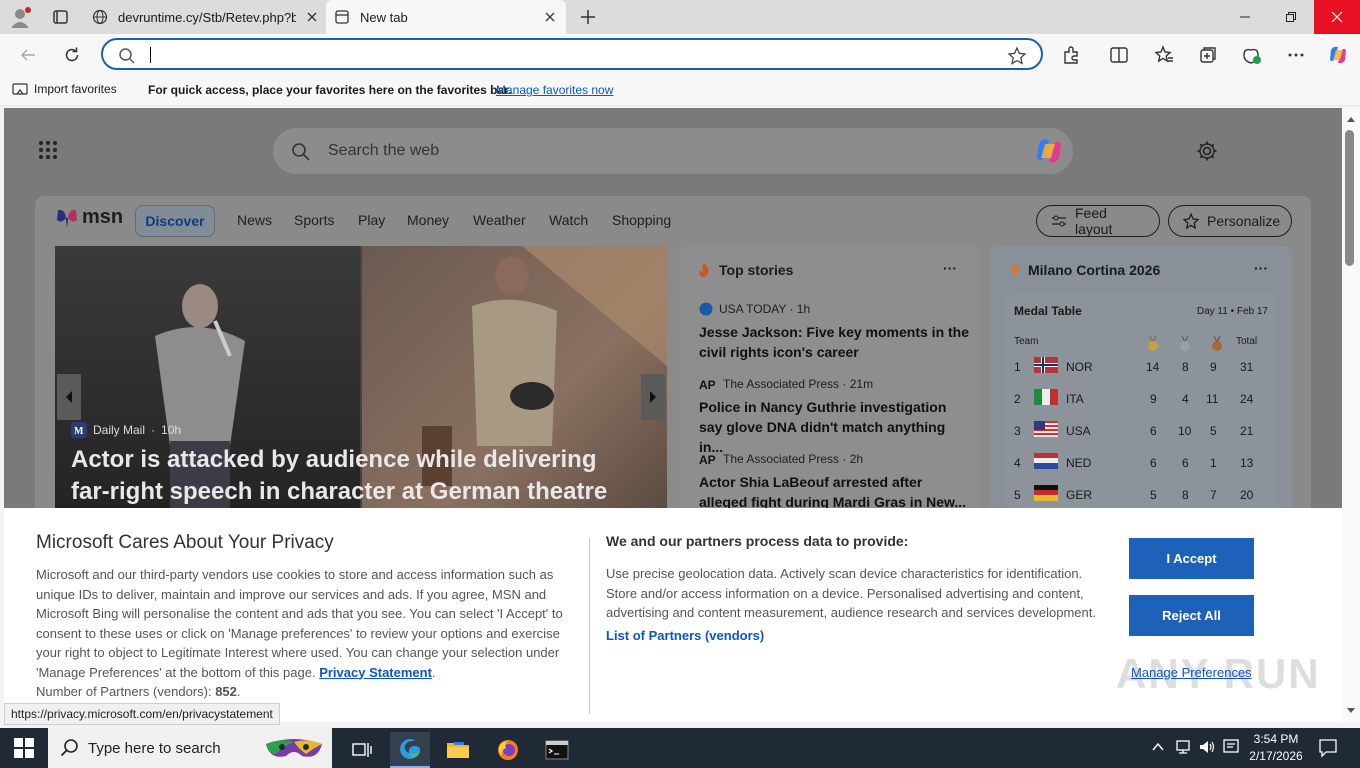  I want to click on medal-row: 3 USA 6 10 5 21, so click(1141, 431).